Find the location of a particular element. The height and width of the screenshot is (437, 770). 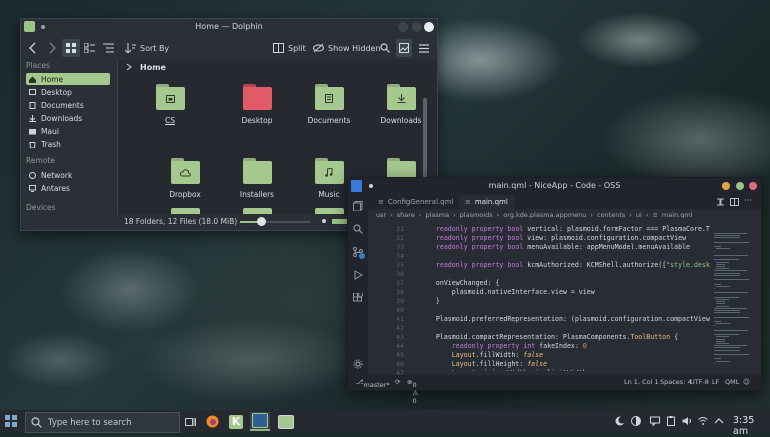

breadcrumb-segment: share is located at coordinates (406, 215).